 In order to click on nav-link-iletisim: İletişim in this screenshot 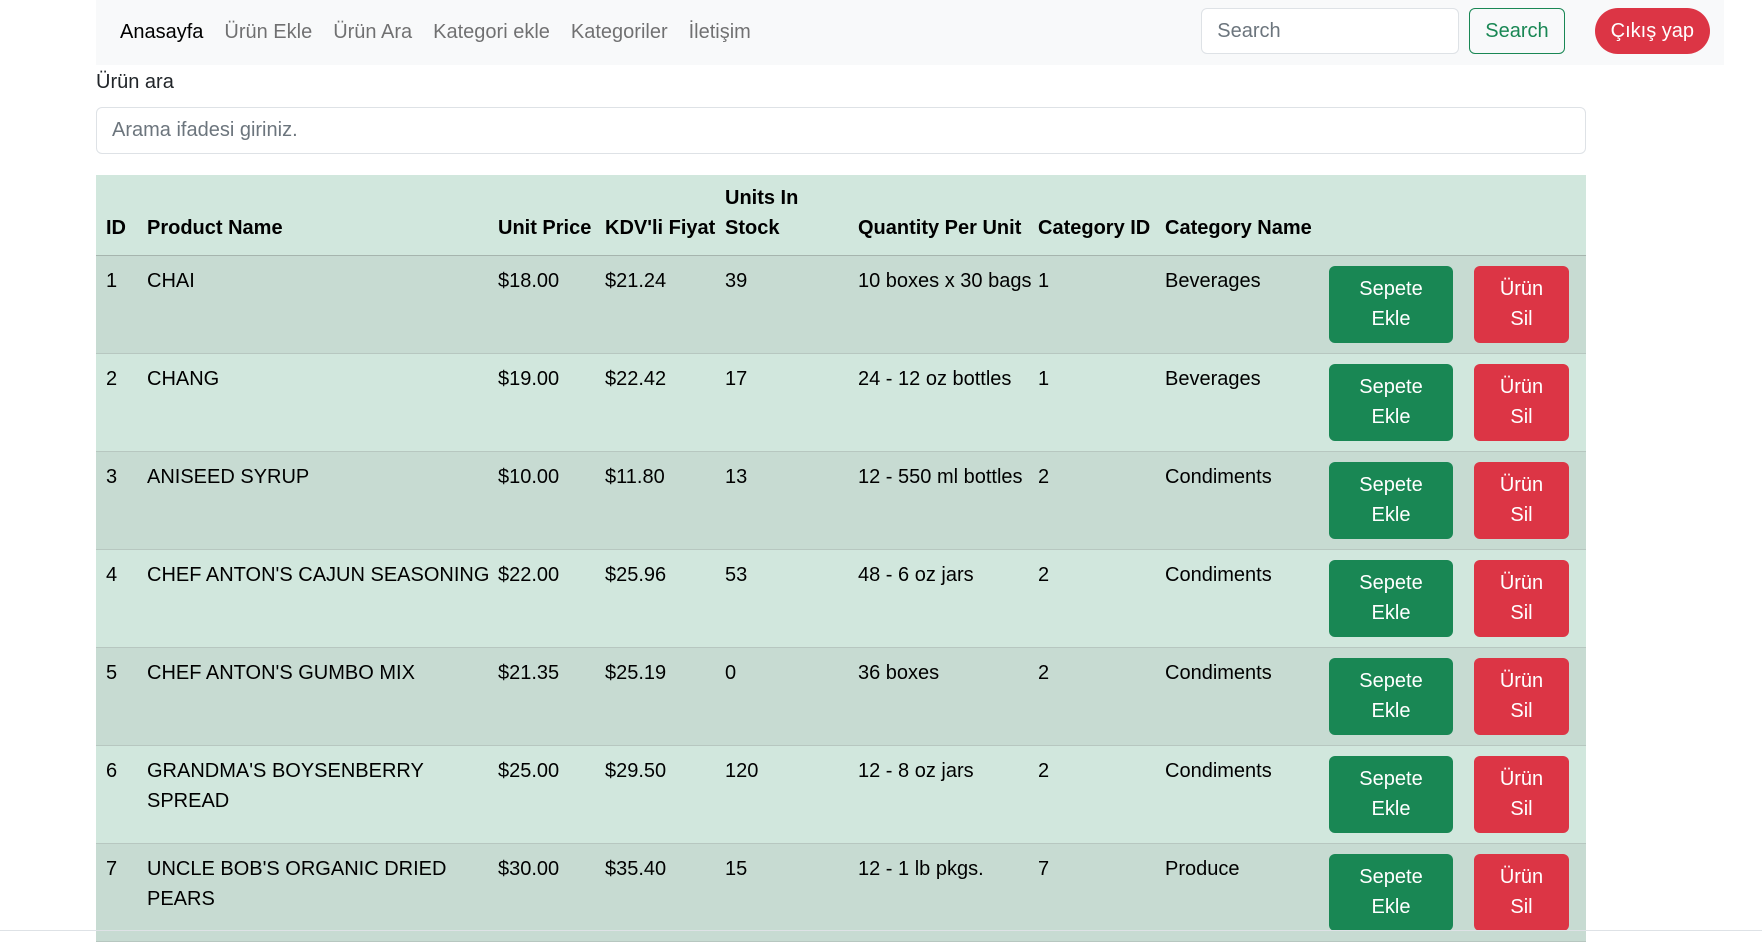, I will do `click(720, 32)`.